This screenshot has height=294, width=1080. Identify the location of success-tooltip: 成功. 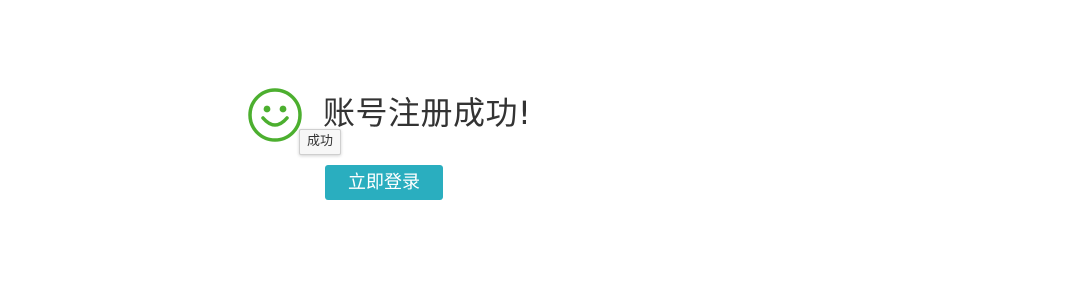
(320, 142).